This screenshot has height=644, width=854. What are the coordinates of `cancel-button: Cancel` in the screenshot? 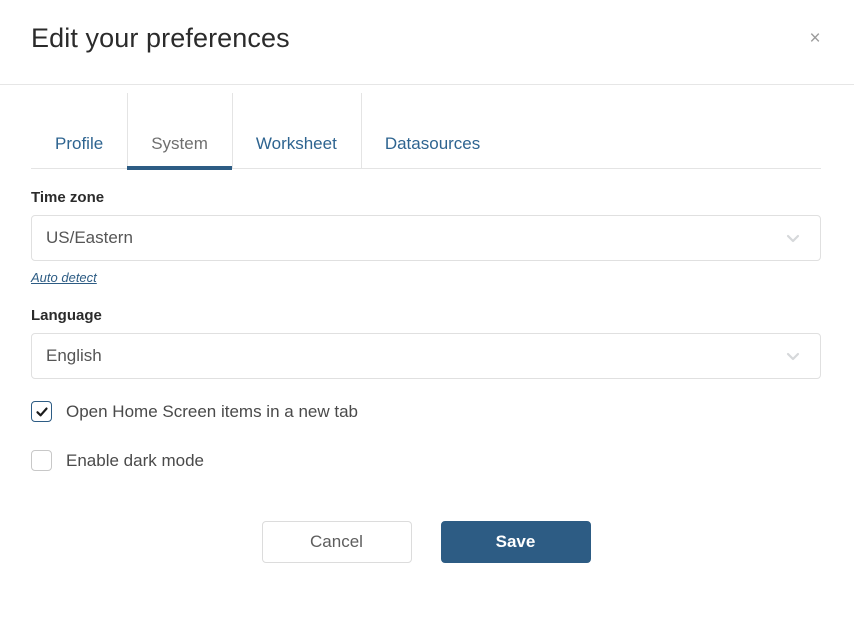 It's located at (336, 542).